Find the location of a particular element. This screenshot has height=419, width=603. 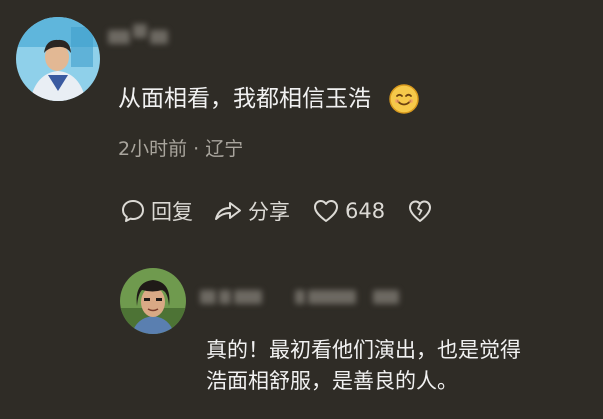

like-button: 648 is located at coordinates (348, 211).